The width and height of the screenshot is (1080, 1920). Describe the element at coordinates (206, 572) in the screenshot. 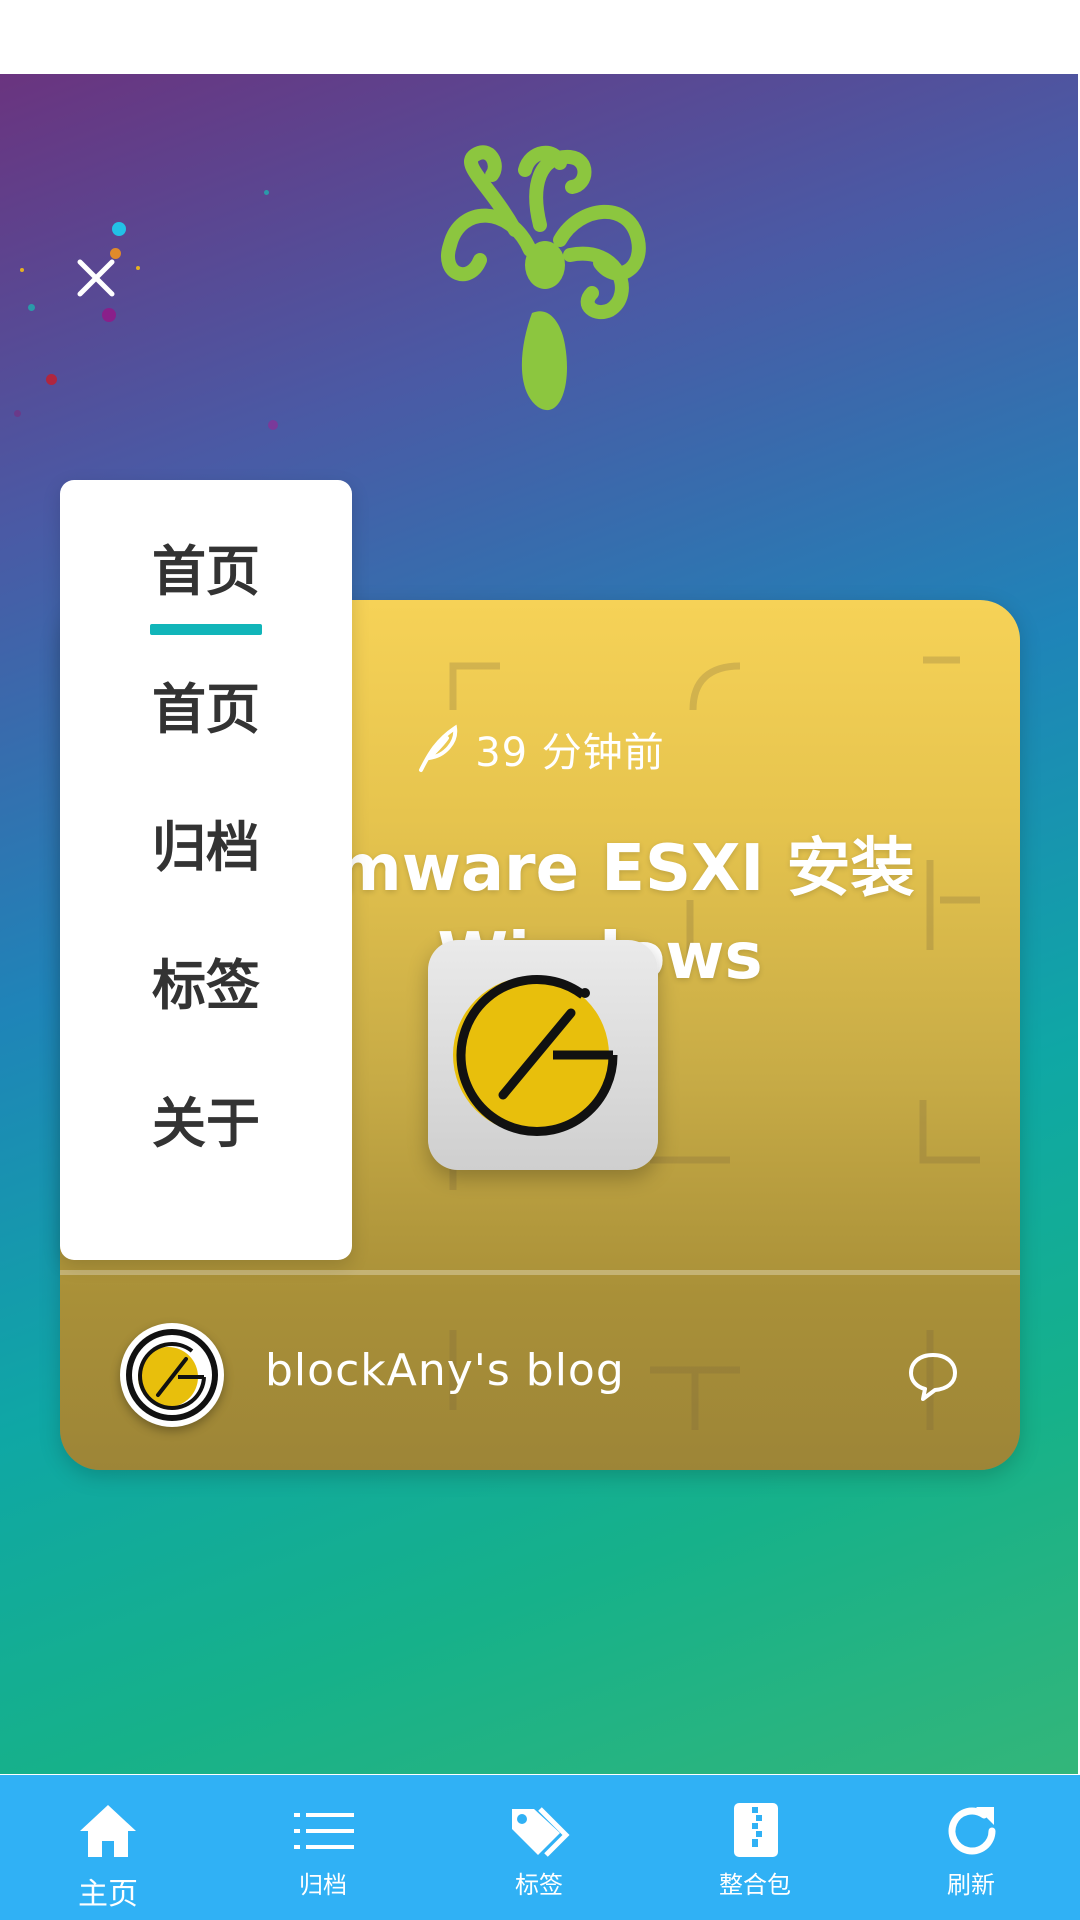

I see `menu-item-home-active: 首页` at that location.